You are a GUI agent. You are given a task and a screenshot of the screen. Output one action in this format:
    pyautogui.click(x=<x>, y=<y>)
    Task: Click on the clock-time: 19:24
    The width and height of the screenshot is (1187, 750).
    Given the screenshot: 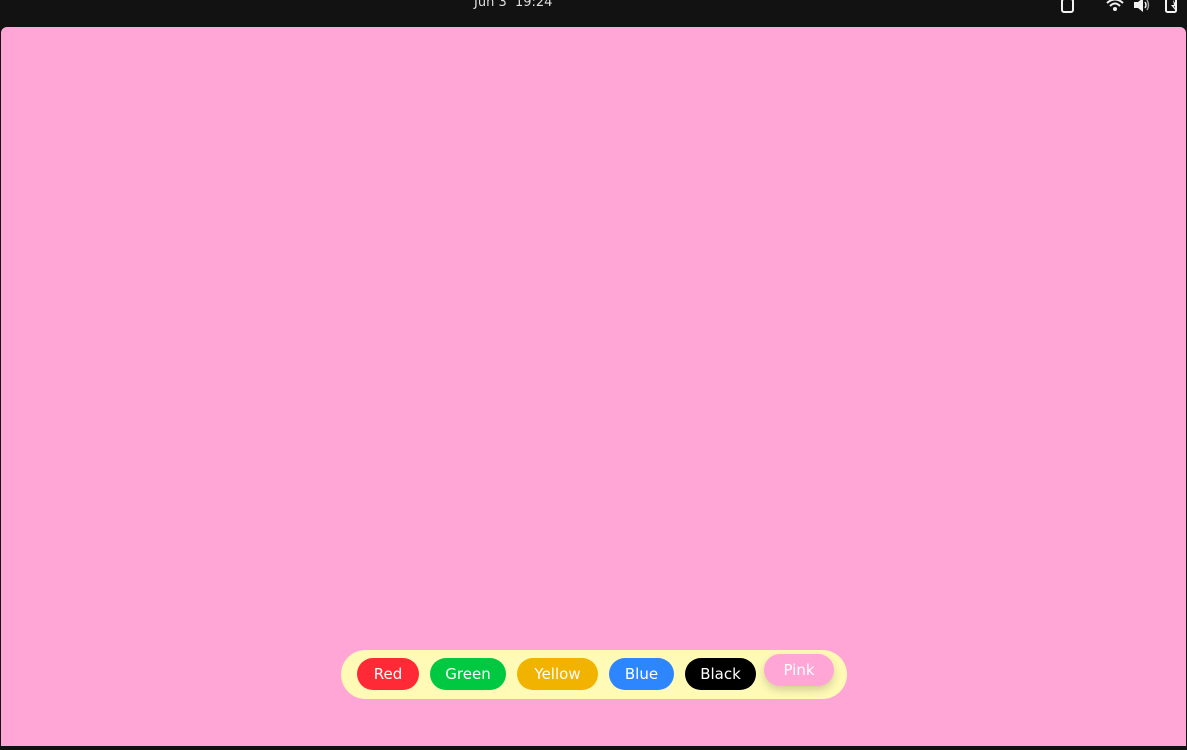 What is the action you would take?
    pyautogui.click(x=533, y=5)
    